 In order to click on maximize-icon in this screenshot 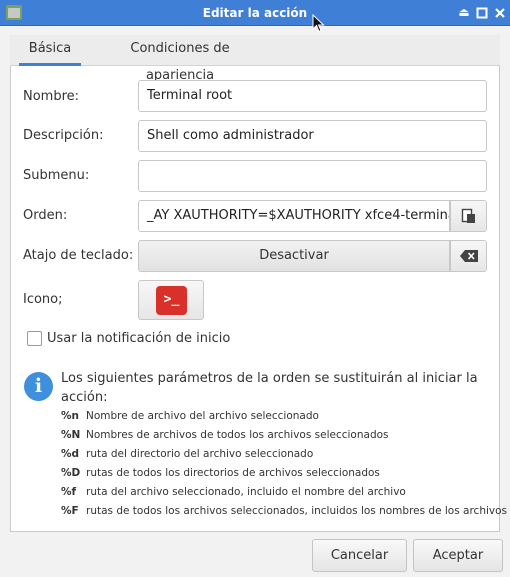, I will do `click(482, 12)`.